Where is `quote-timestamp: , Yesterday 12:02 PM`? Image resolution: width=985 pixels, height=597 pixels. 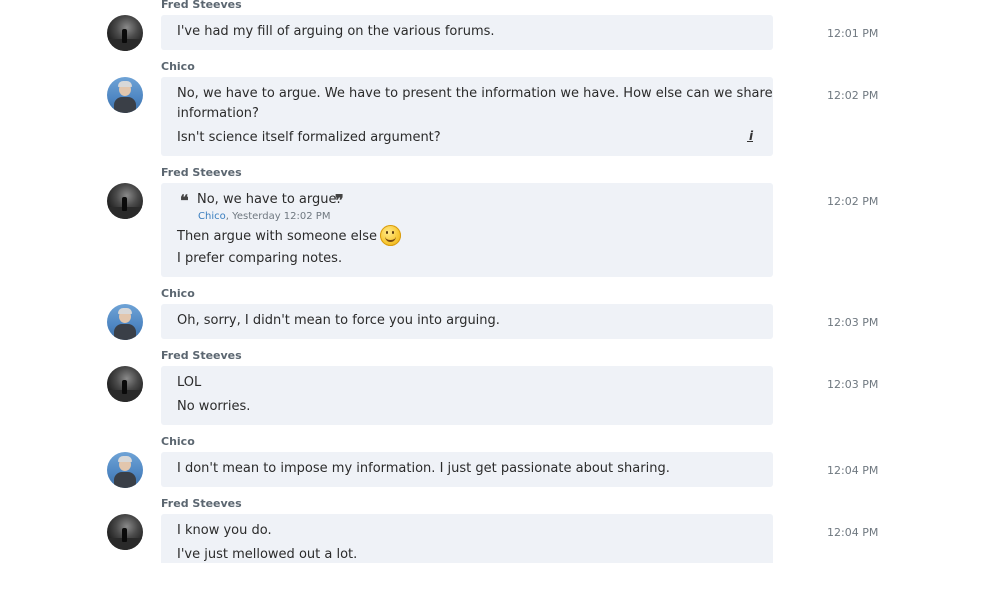 quote-timestamp: , Yesterday 12:02 PM is located at coordinates (278, 216).